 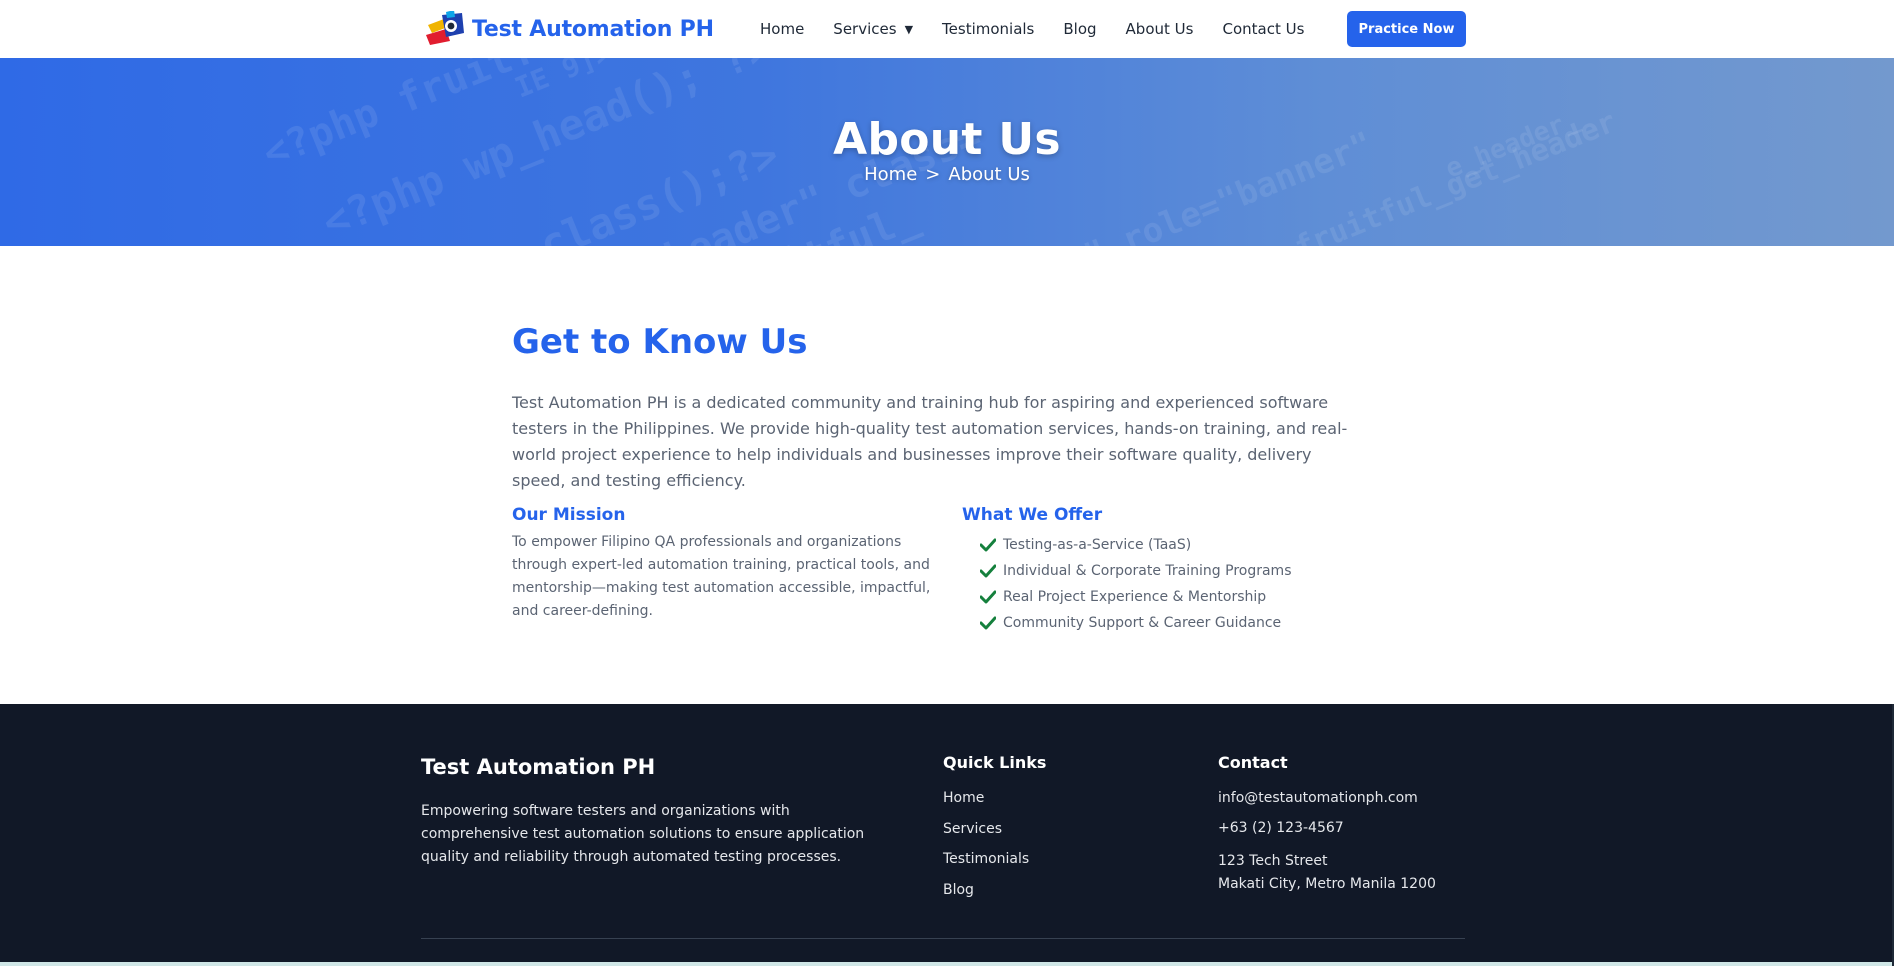 I want to click on nav-services-label: Services, so click(x=865, y=29).